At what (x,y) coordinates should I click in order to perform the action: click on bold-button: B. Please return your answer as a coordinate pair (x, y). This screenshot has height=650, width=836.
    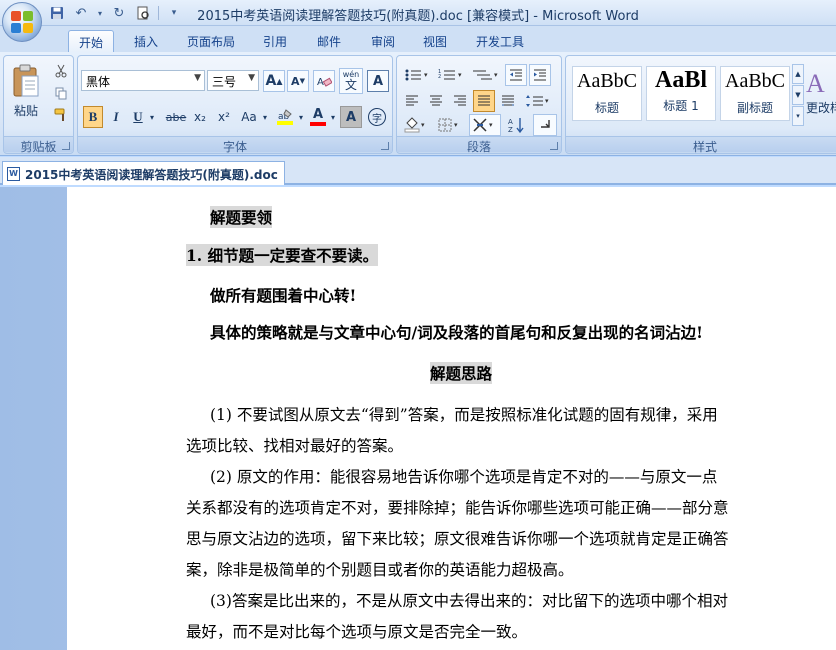
    Looking at the image, I should click on (93, 117).